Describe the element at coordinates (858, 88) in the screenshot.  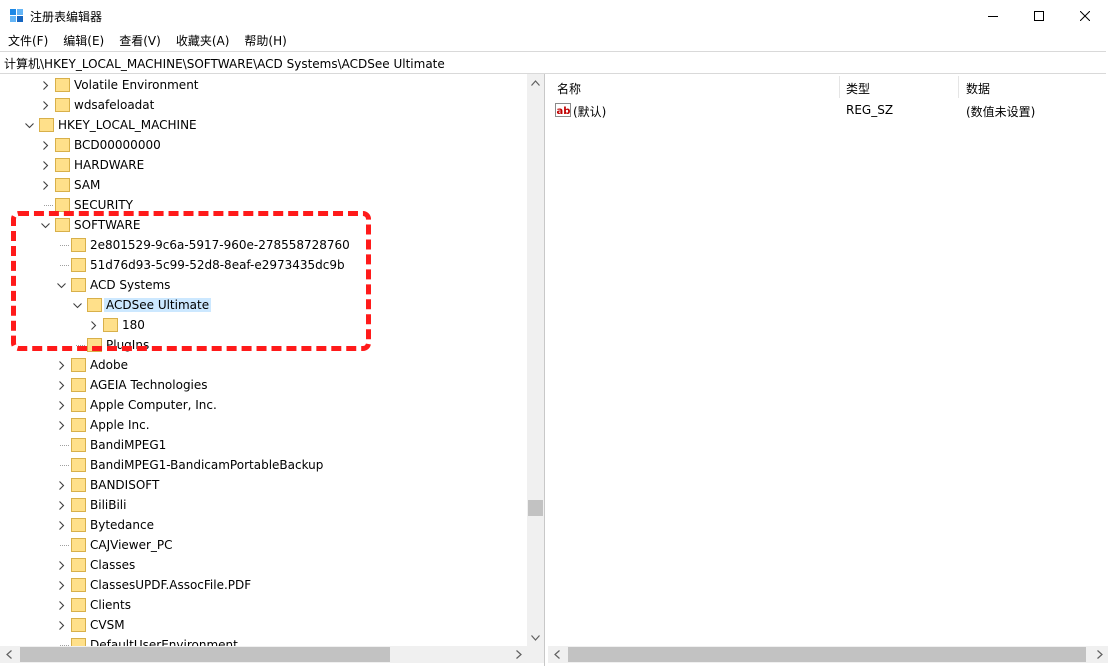
I see `column-type: 类型` at that location.